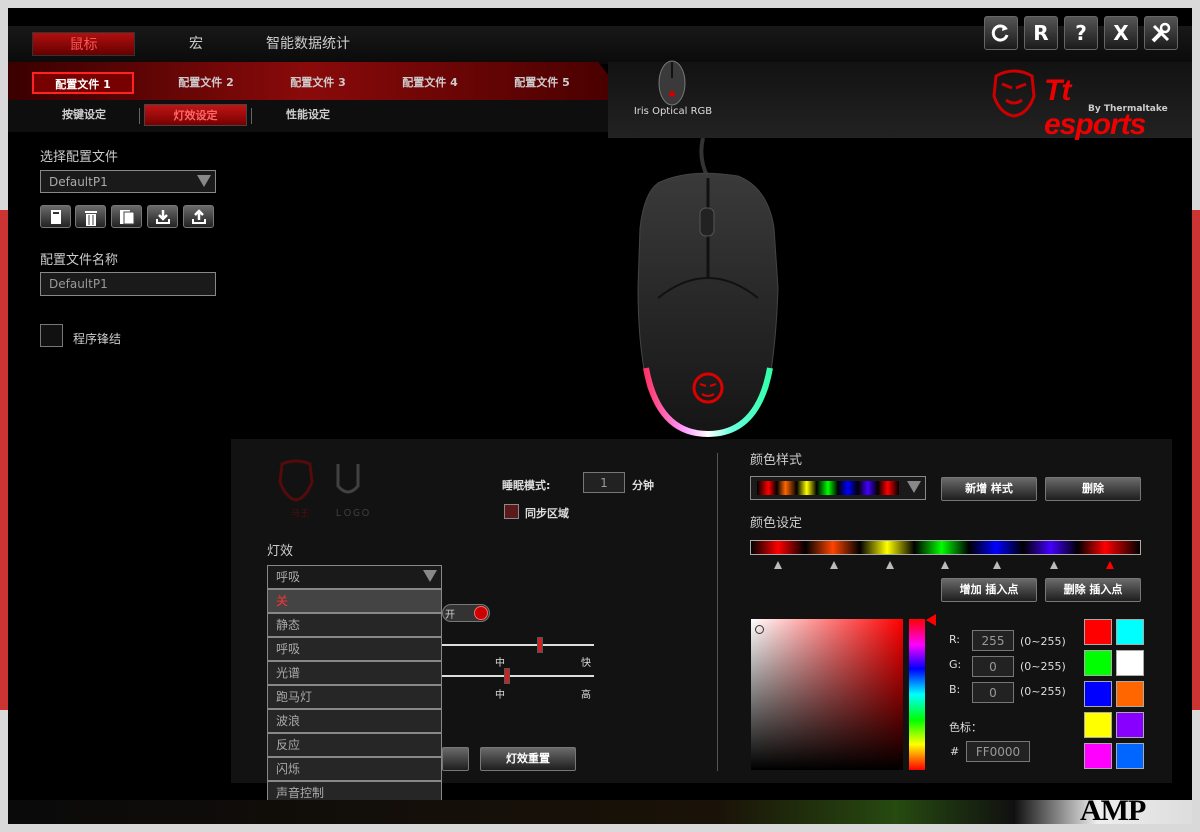 Image resolution: width=1200 pixels, height=832 pixels. What do you see at coordinates (97, 339) in the screenshot?
I see `lock-label: 程序锋结` at bounding box center [97, 339].